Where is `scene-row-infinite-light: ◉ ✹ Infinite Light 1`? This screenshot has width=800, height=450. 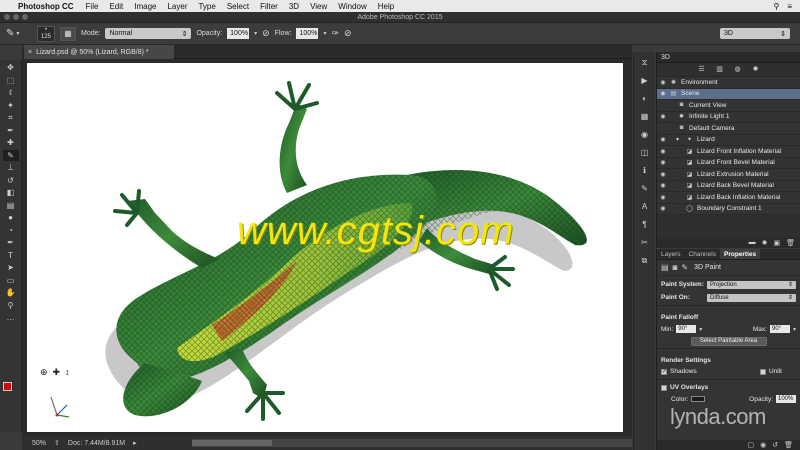
scene-row-infinite-light: ◉ ✹ Infinite Light 1 is located at coordinates (728, 117).